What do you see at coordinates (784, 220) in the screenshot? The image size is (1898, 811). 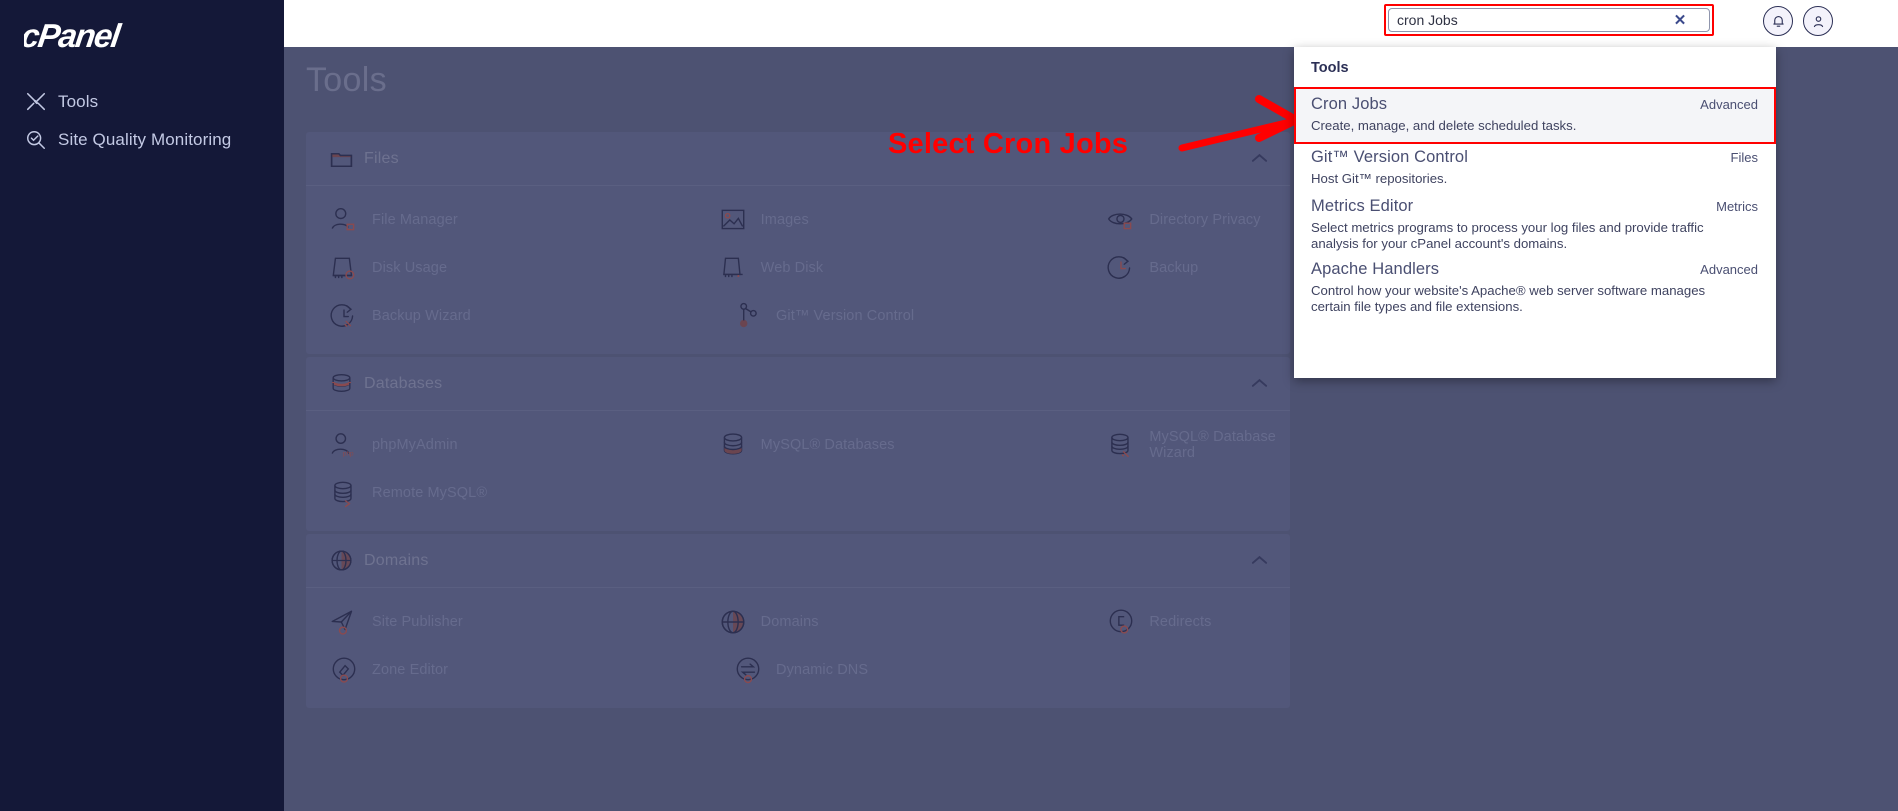 I see `tool-label: Images` at bounding box center [784, 220].